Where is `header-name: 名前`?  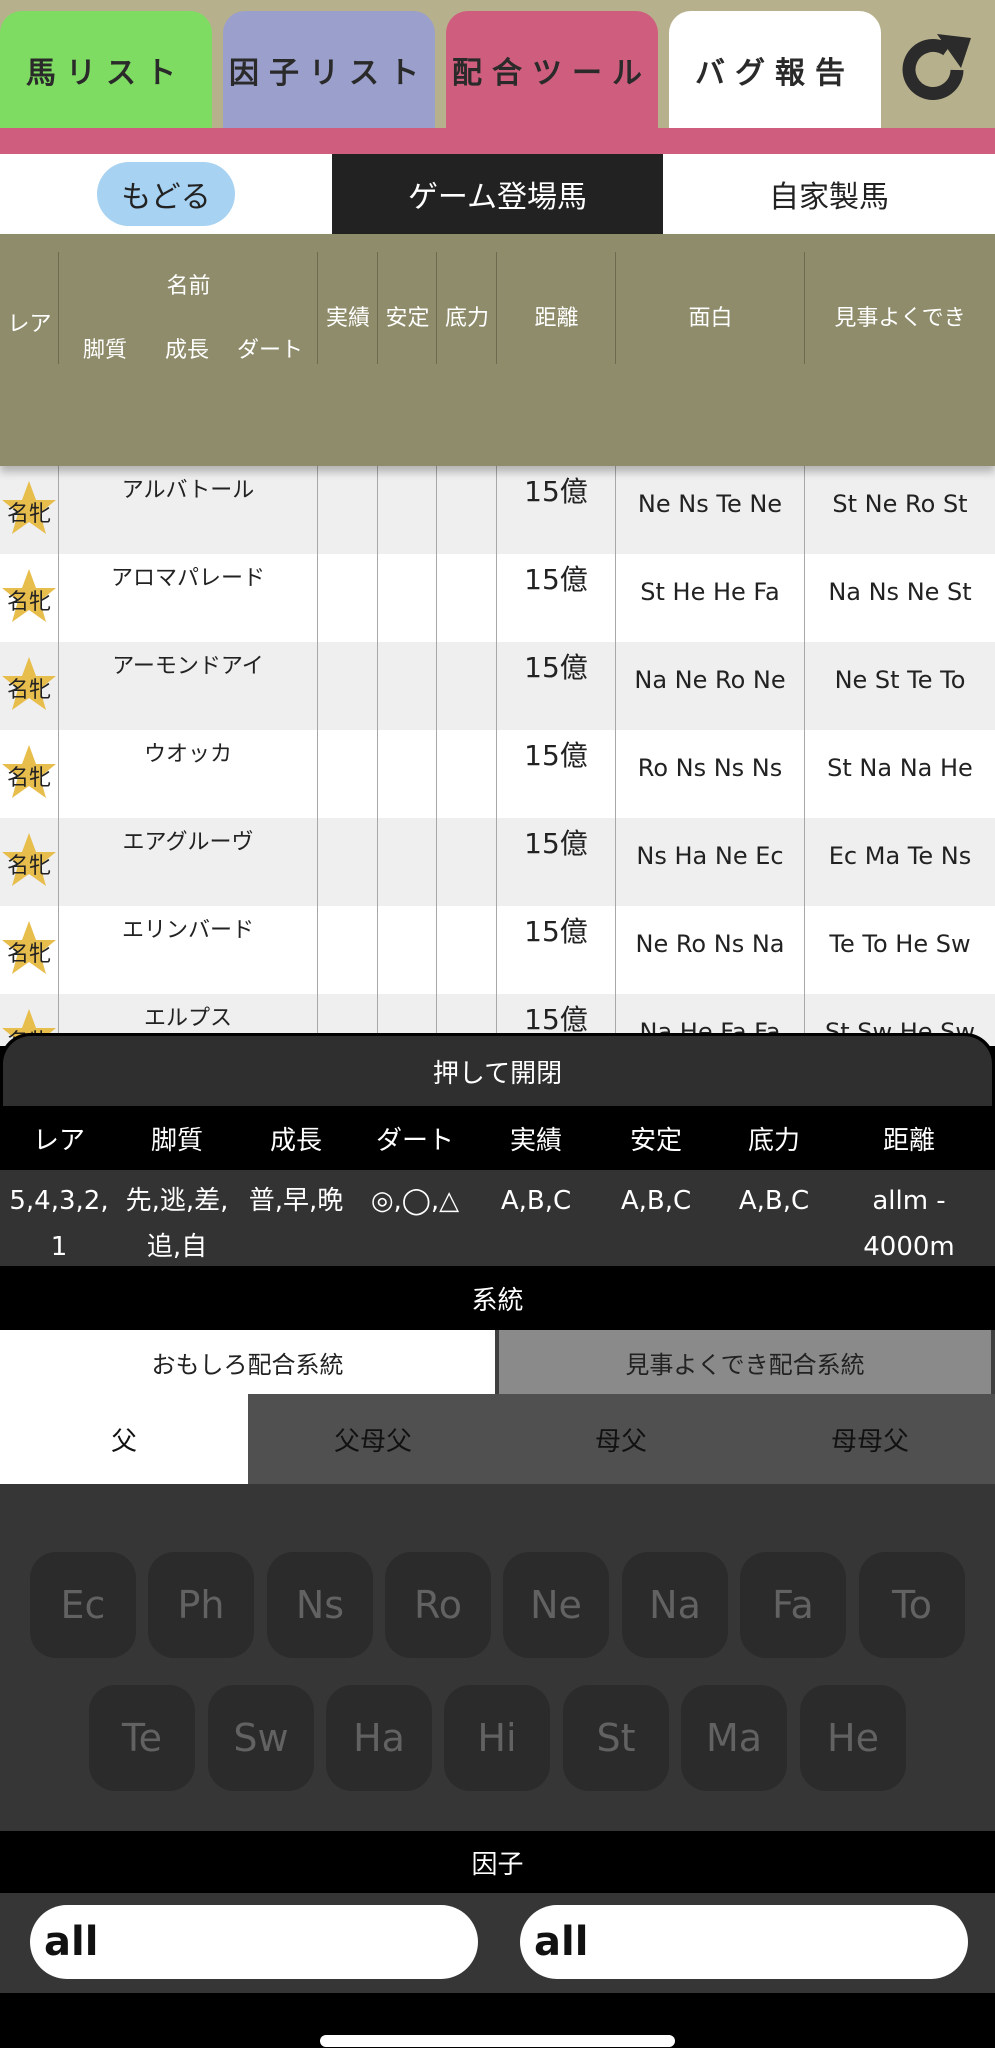 header-name: 名前 is located at coordinates (188, 284).